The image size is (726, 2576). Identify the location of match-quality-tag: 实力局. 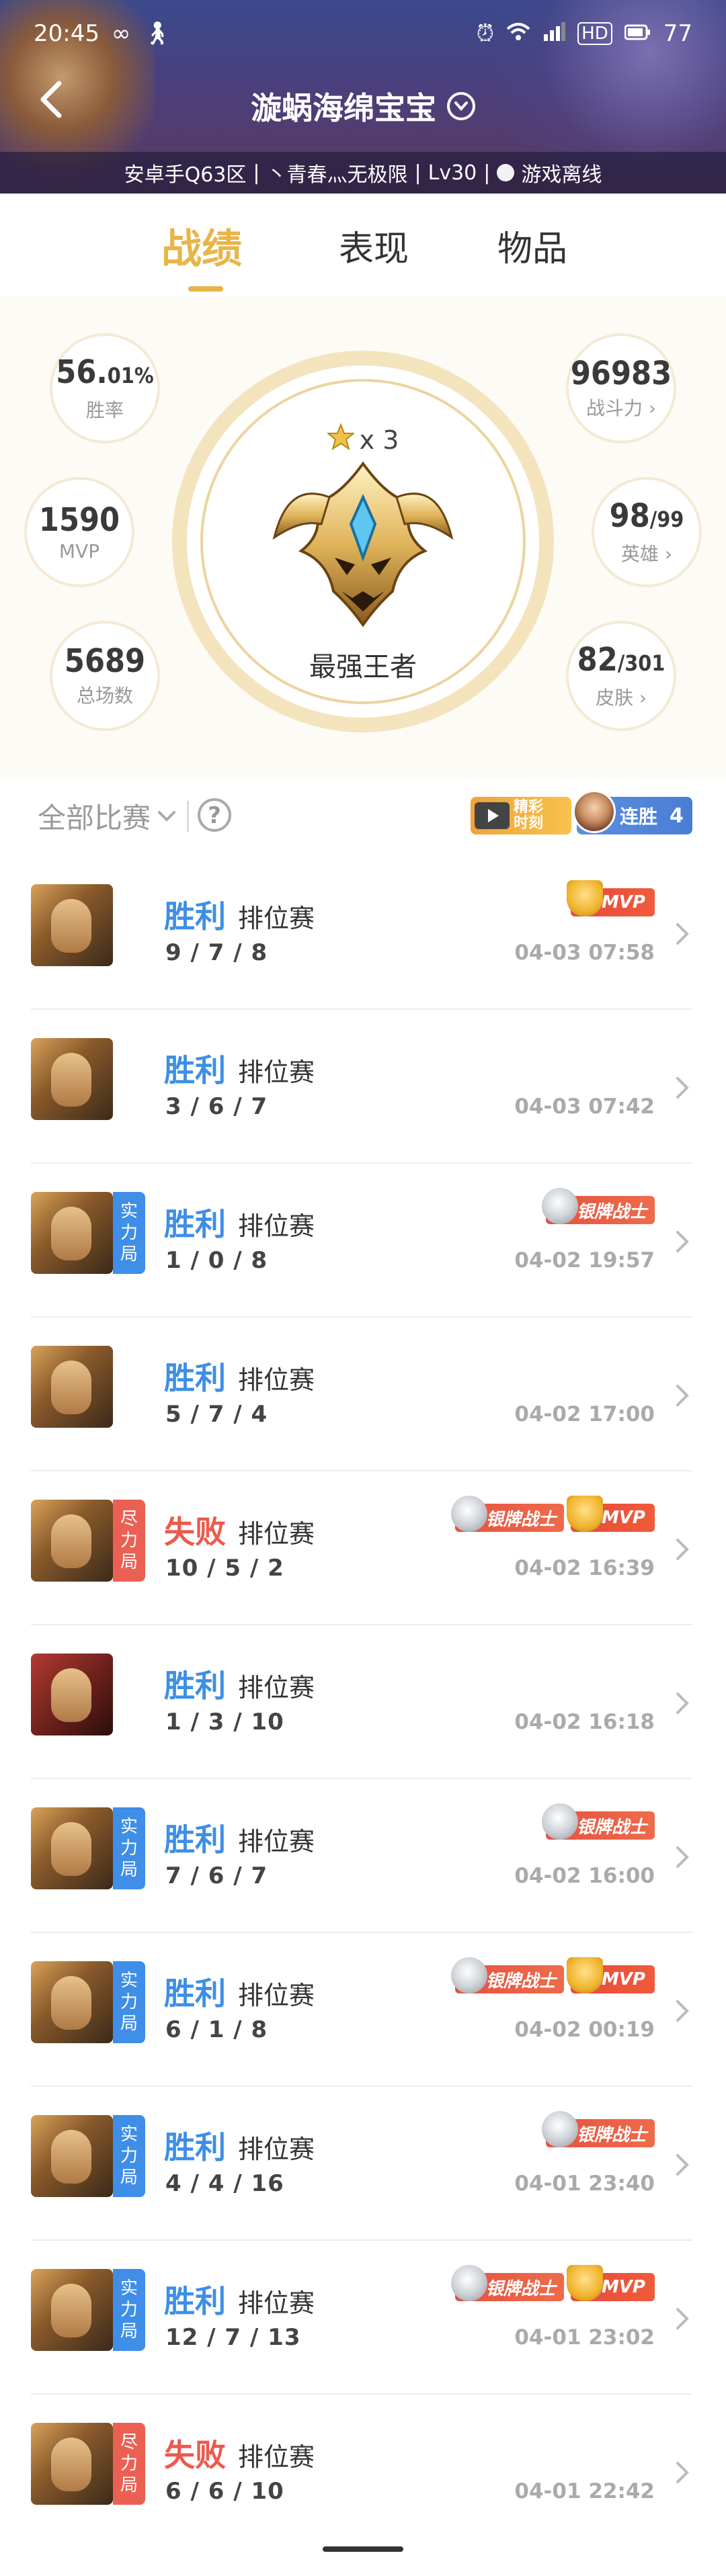
(129, 1233).